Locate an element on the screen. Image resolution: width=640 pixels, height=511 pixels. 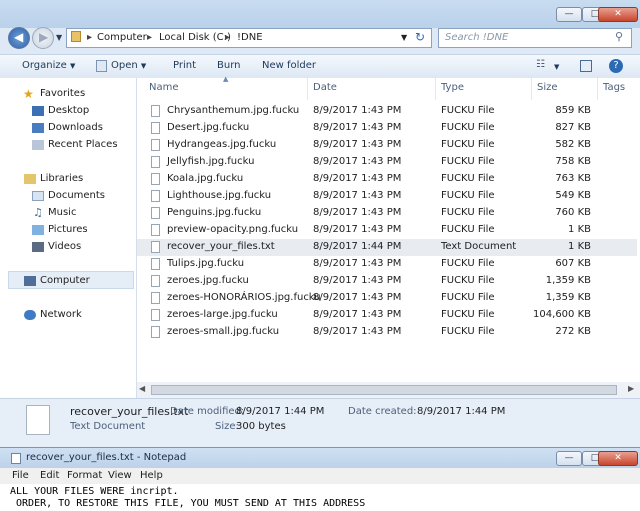
nav-favorites: Favorites is located at coordinates (62, 93).